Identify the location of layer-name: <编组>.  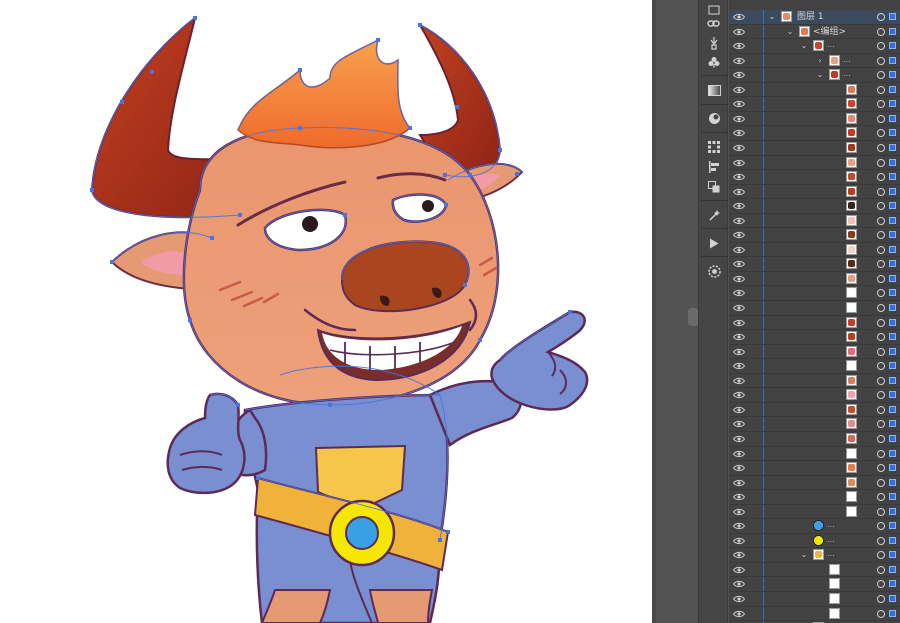
(829, 32).